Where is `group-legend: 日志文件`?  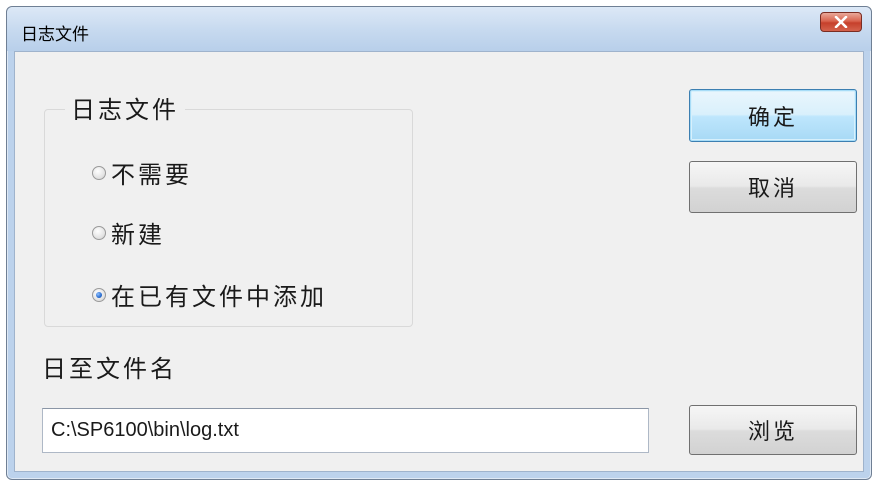
group-legend: 日志文件 is located at coordinates (125, 107).